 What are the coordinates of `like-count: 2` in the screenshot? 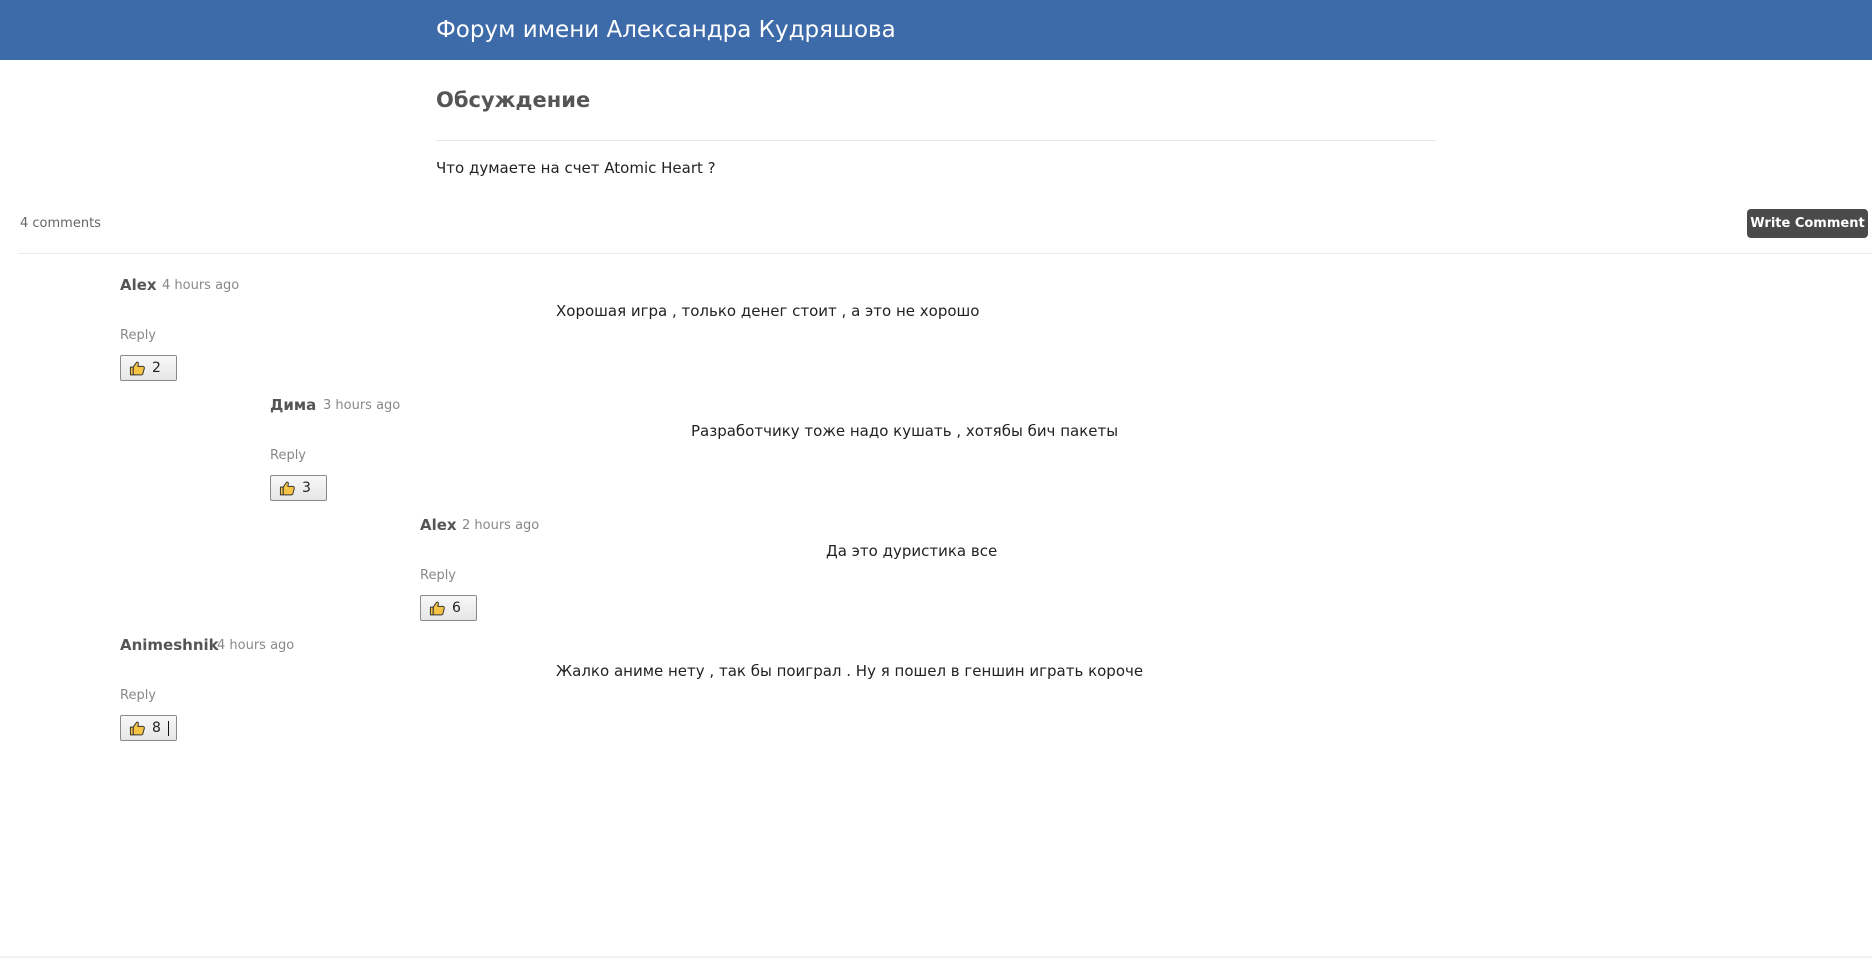 It's located at (156, 368).